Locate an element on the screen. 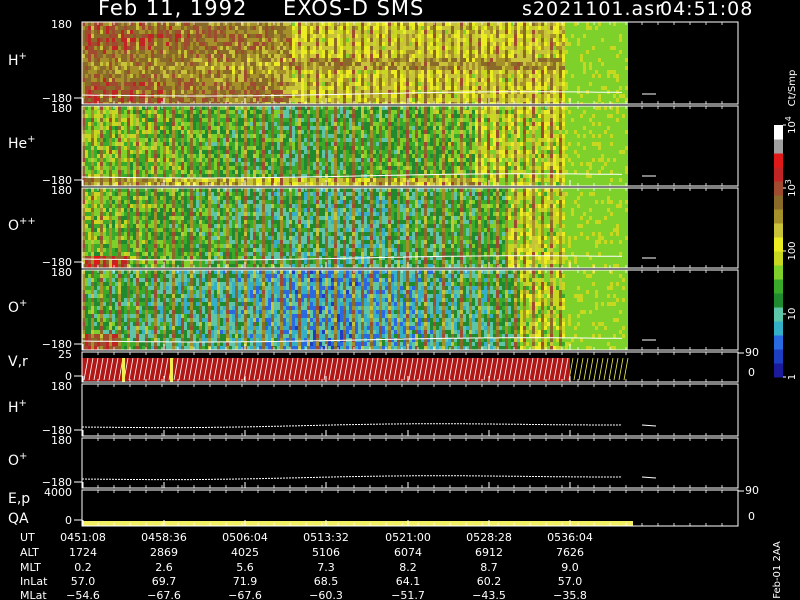 This screenshot has height=600, width=800. panel-label-8: E,p is located at coordinates (19, 499).